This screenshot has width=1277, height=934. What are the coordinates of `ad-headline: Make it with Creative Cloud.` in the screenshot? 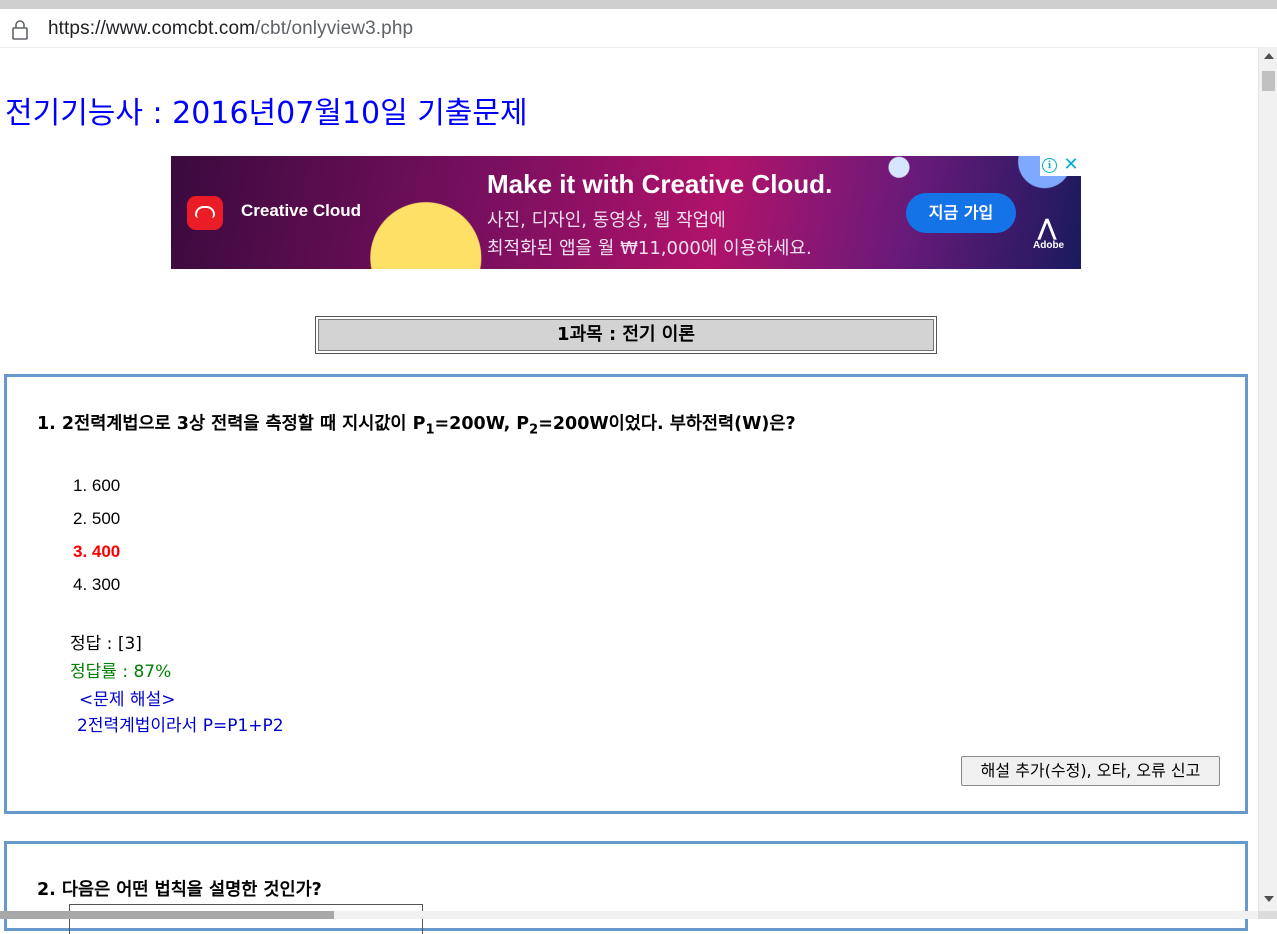 It's located at (660, 184).